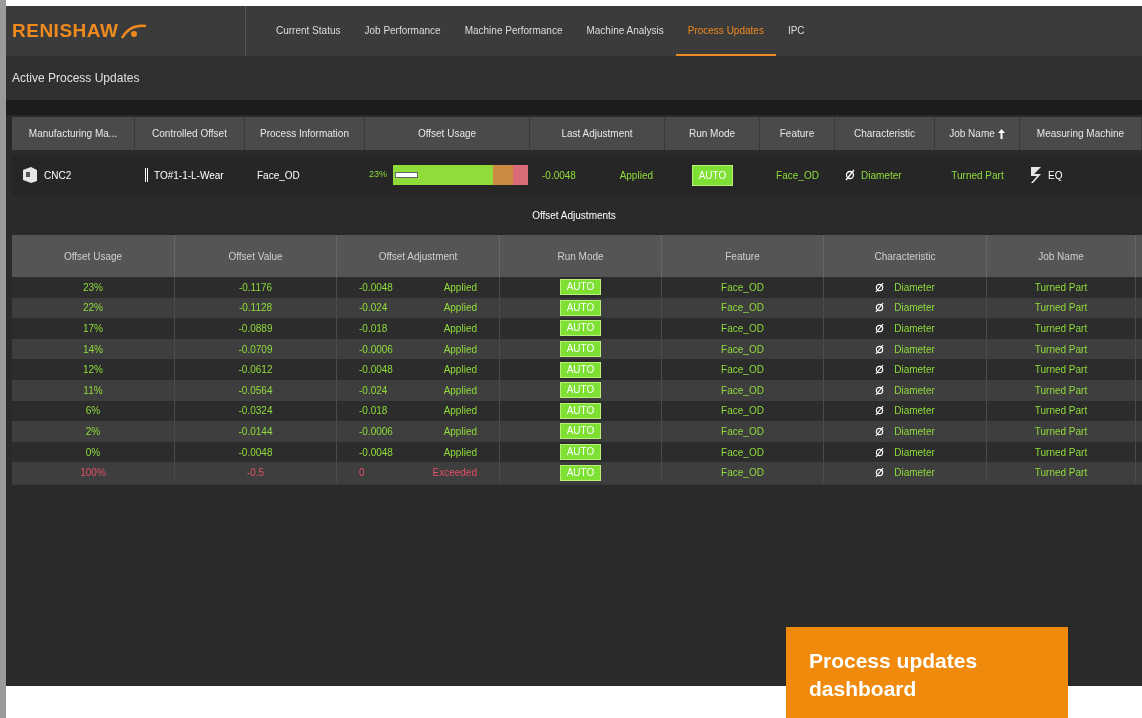  I want to click on column-header: Job Name, so click(977, 133).